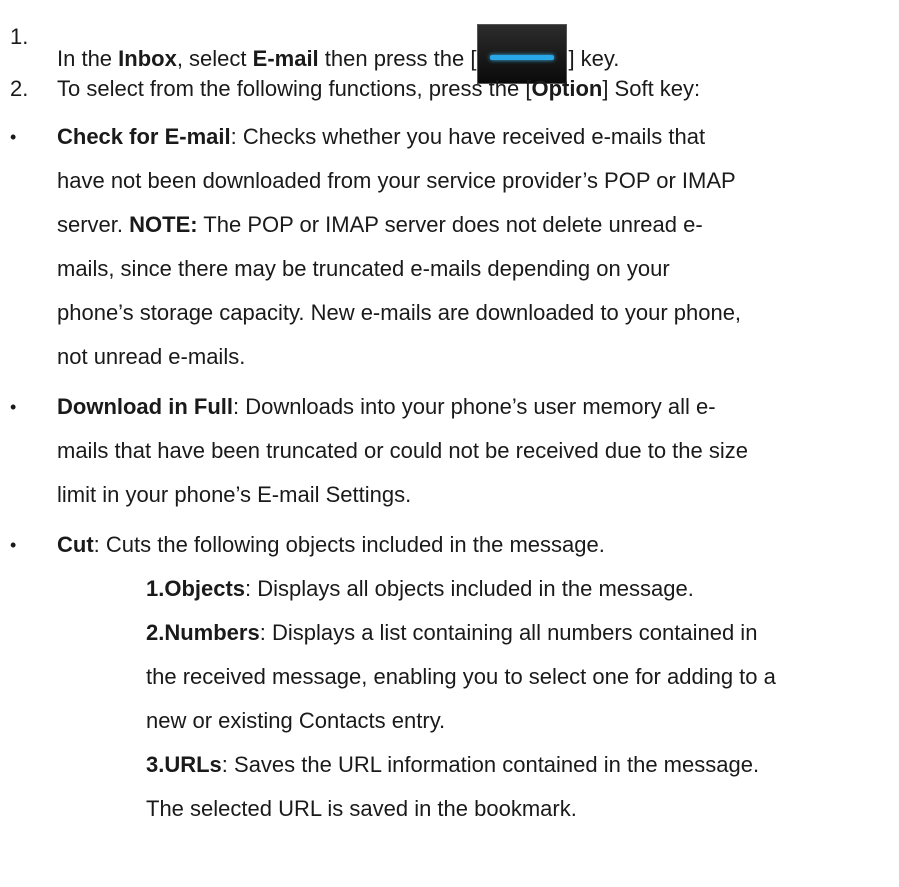 The height and width of the screenshot is (887, 899). I want to click on download-full-term: Download in Full, so click(145, 406).